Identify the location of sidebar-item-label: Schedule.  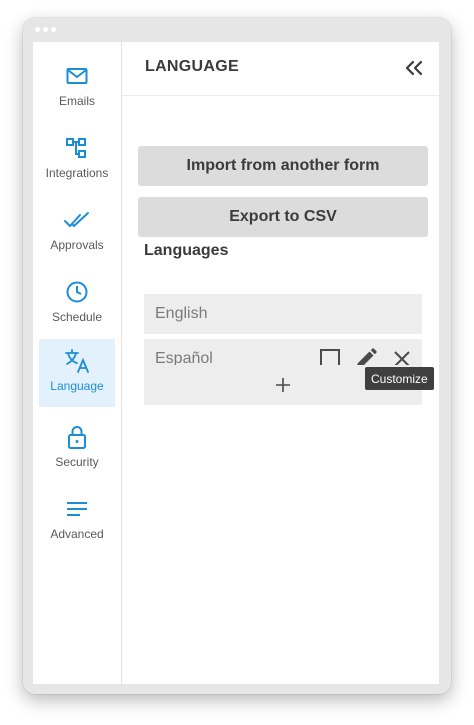
(77, 317).